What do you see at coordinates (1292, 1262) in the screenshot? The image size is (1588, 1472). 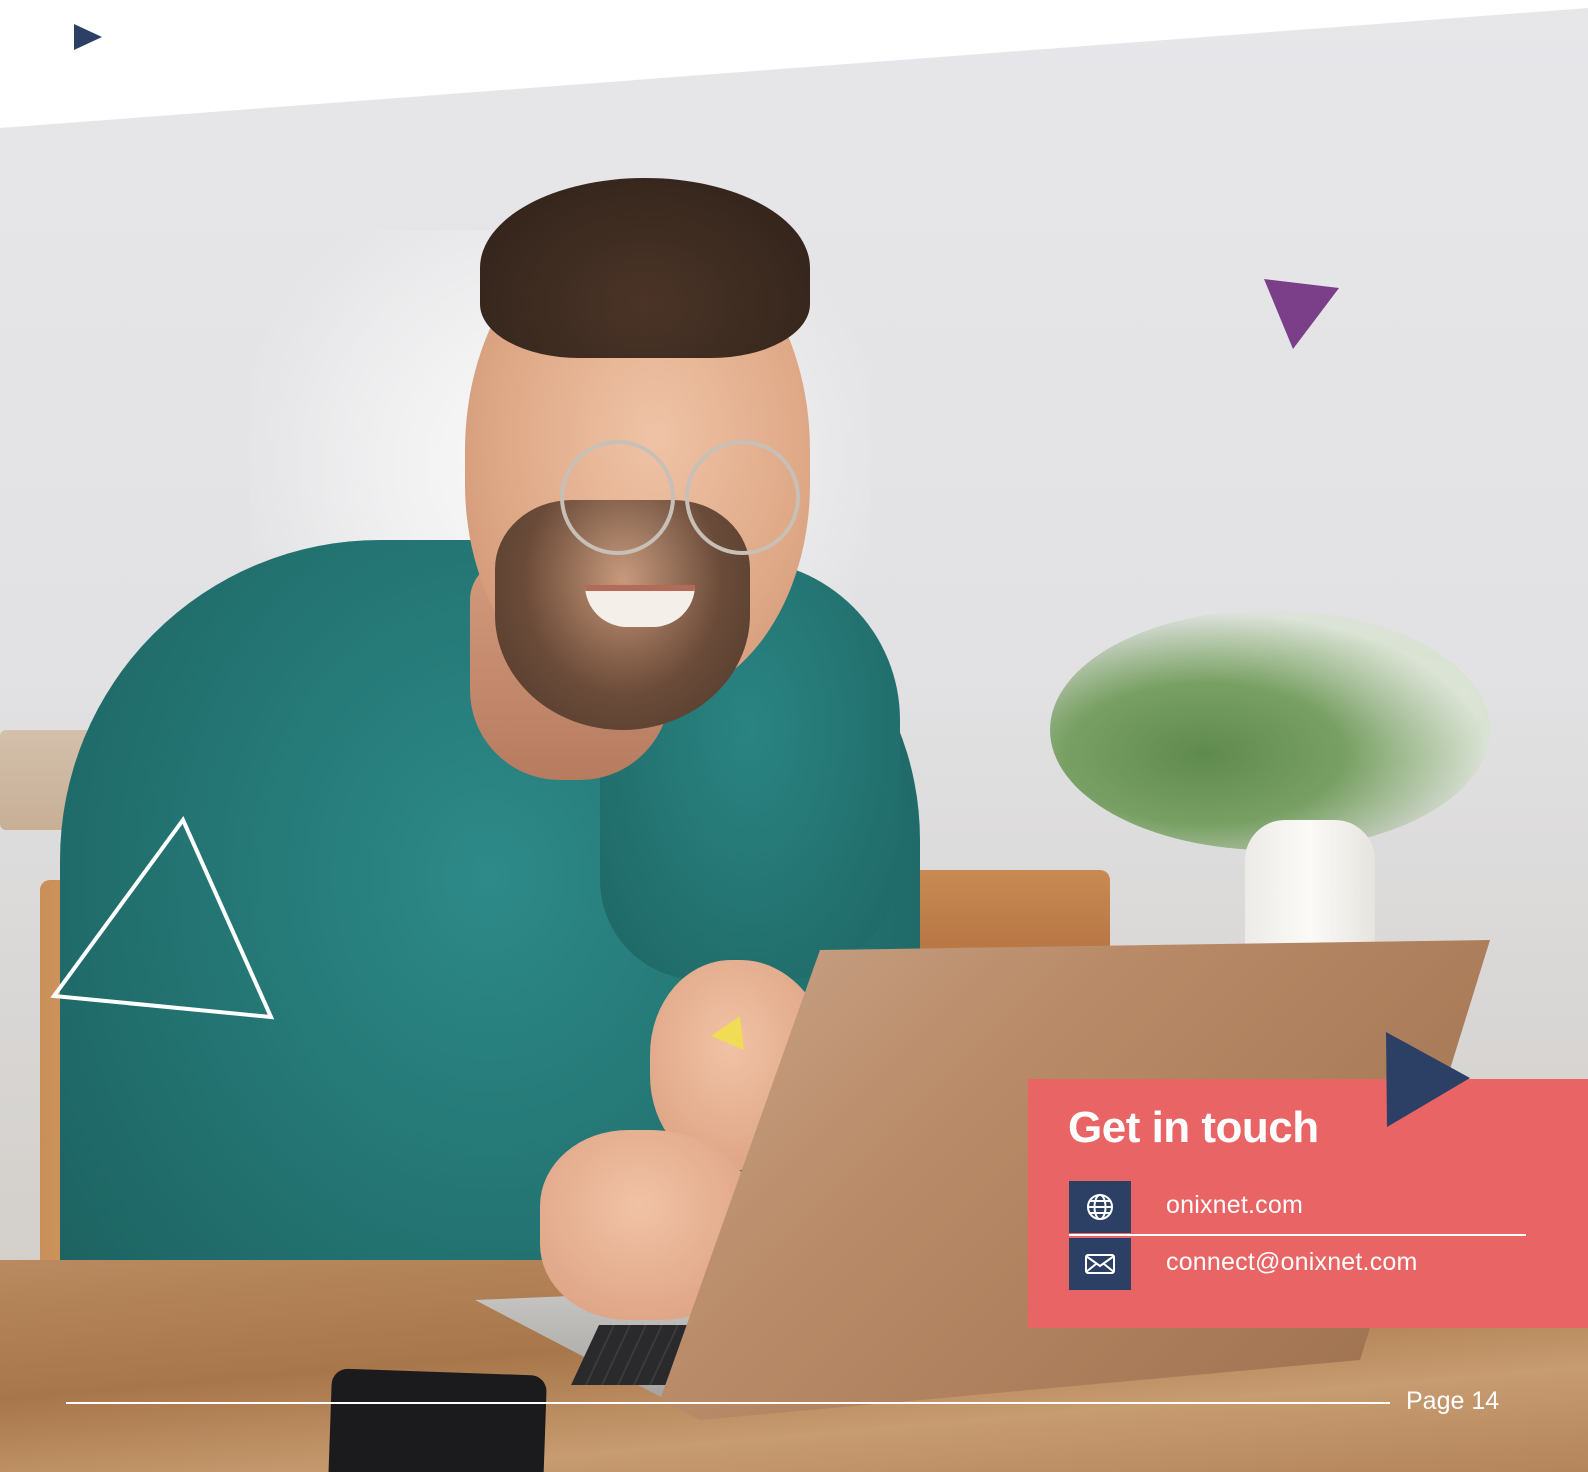 I see `email-link: connect@onixnet.com` at bounding box center [1292, 1262].